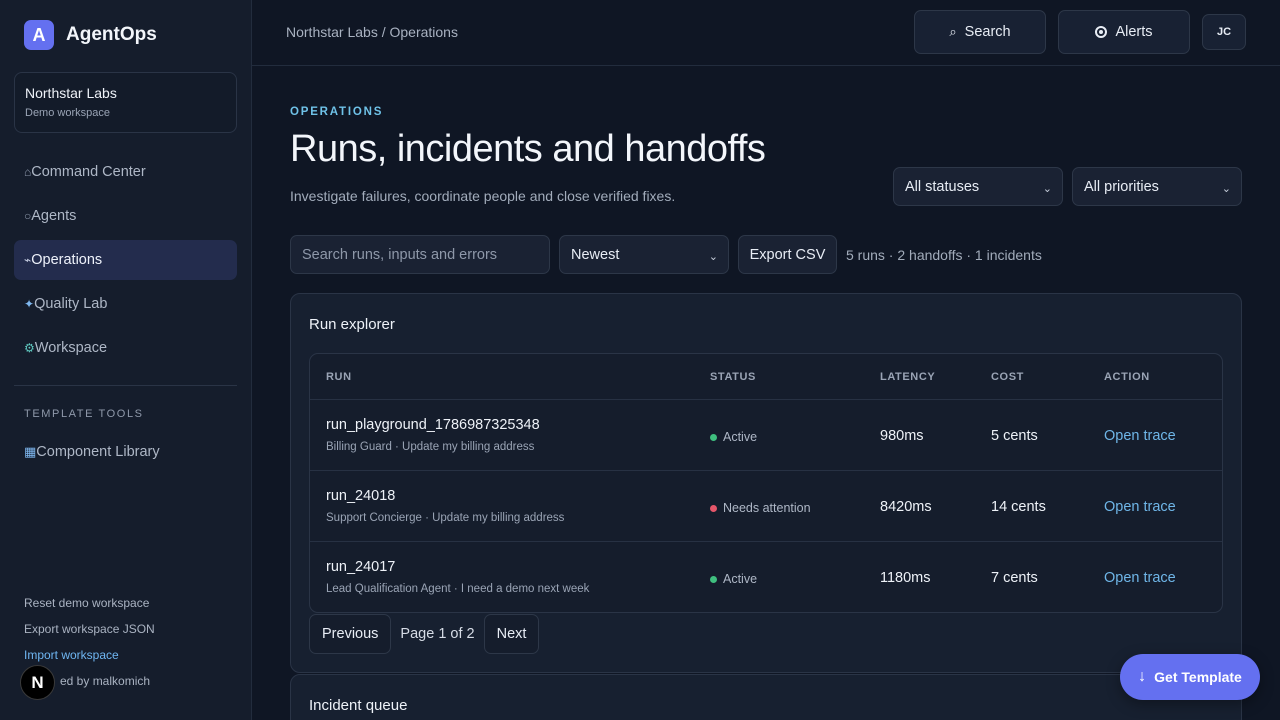  I want to click on n-badge-icon: N, so click(37, 682).